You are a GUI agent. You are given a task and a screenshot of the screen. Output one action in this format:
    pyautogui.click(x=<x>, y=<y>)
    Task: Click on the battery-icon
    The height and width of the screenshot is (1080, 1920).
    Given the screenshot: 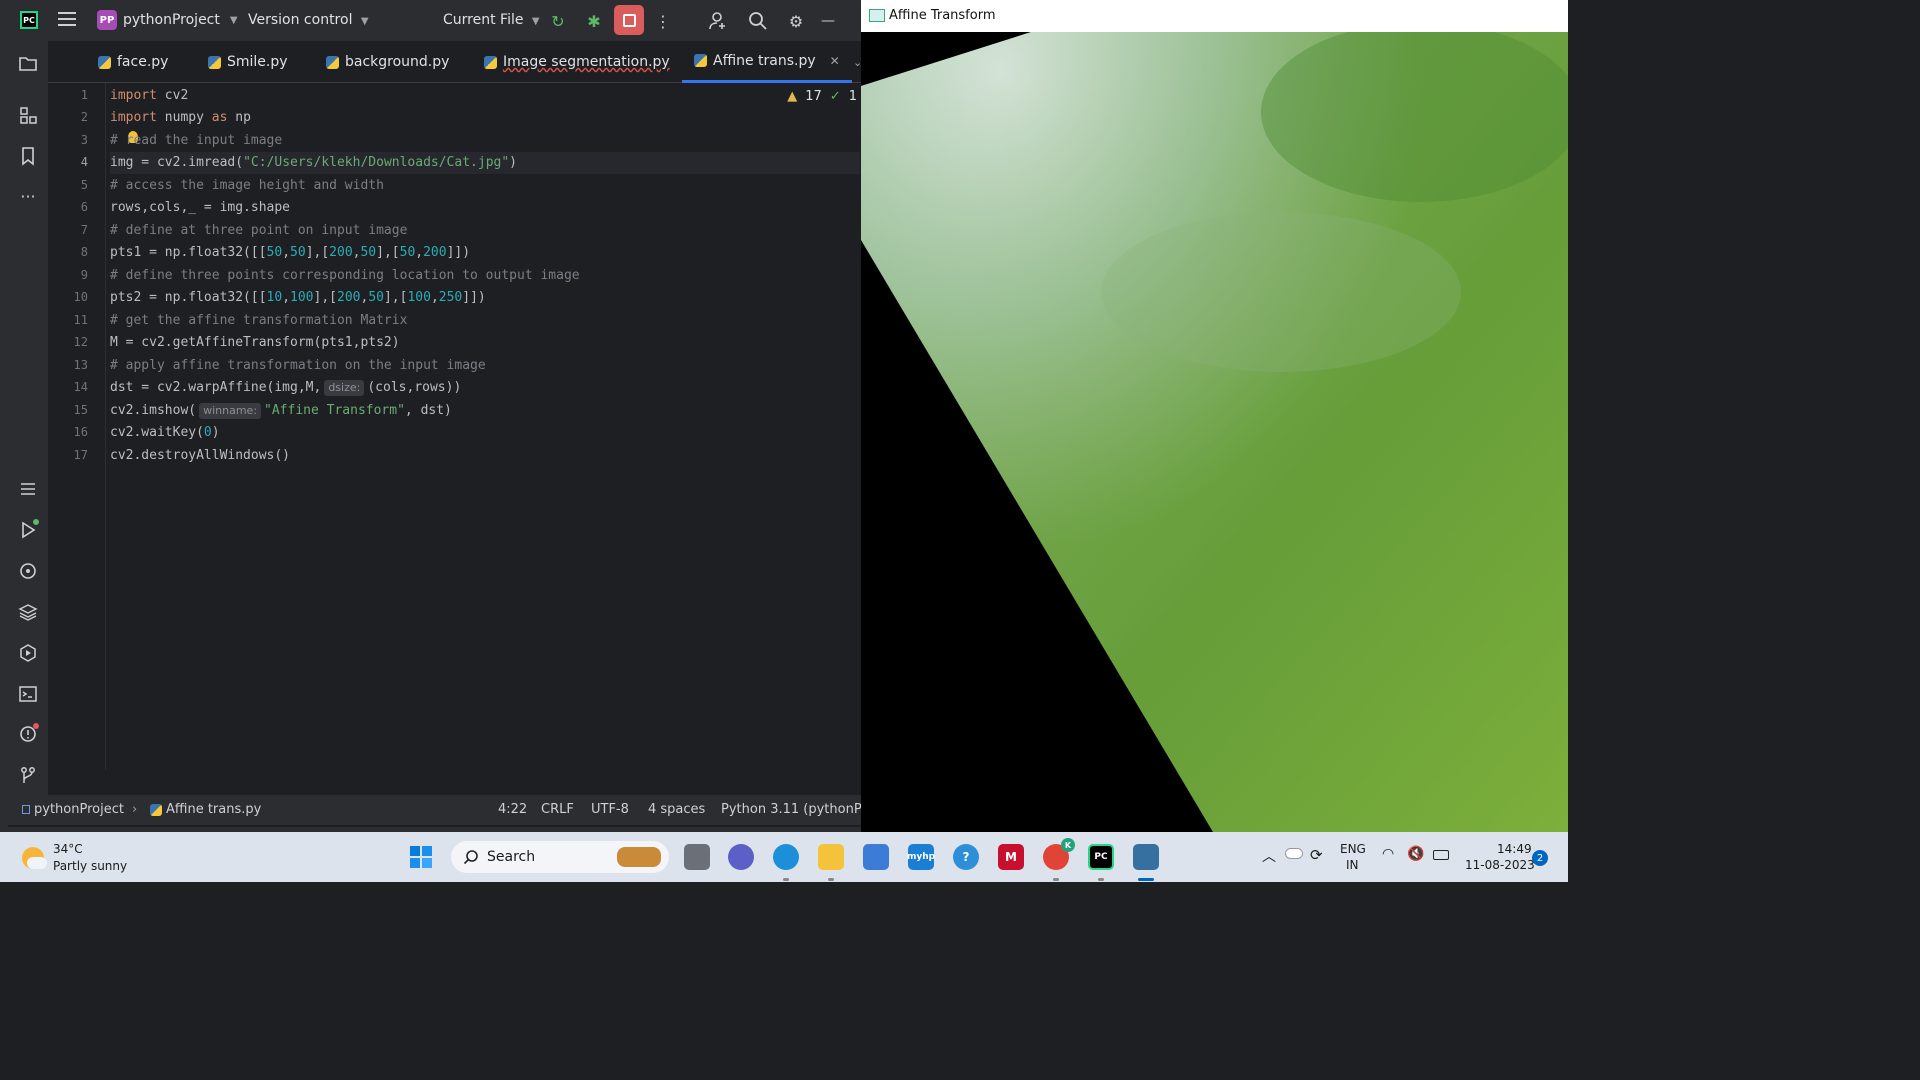 What is the action you would take?
    pyautogui.click(x=1441, y=855)
    